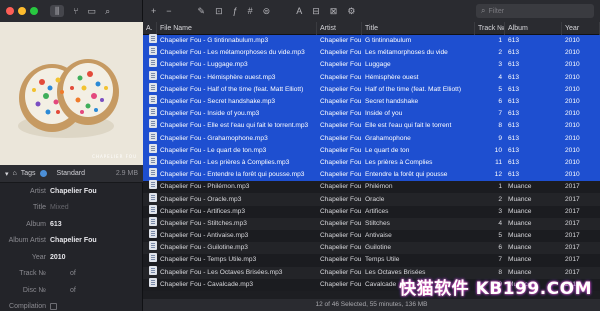  Describe the element at coordinates (114, 156) in the screenshot. I see `artwork-caption: CHAPELIER FOU` at that location.